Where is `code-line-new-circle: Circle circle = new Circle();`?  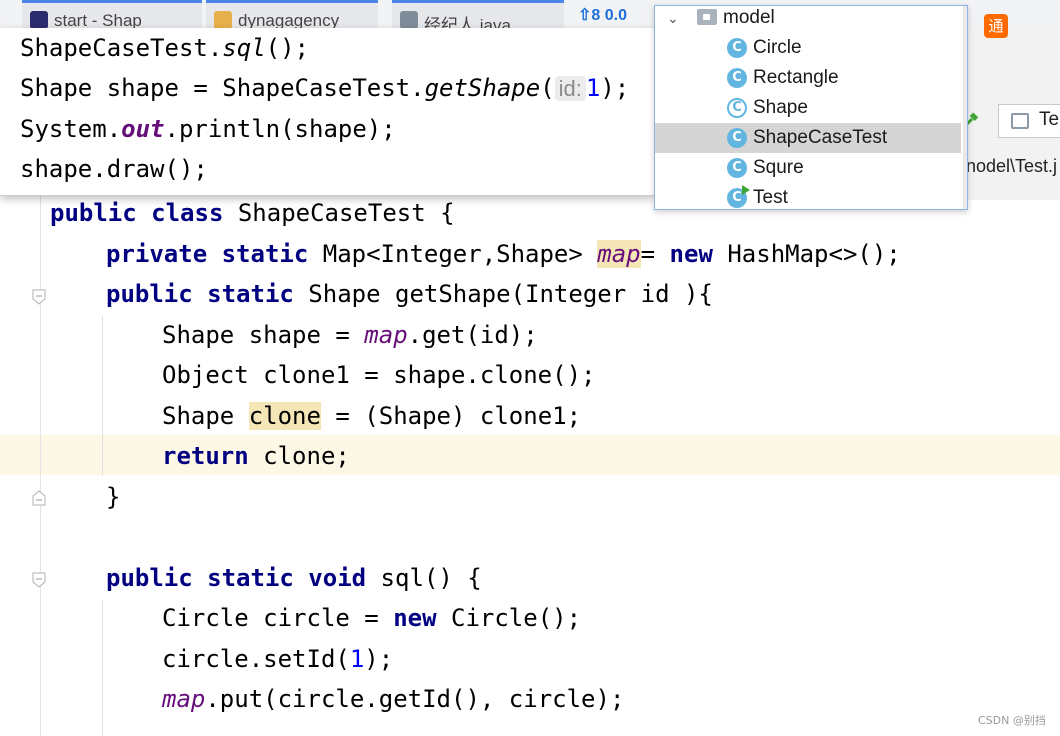 code-line-new-circle: Circle circle = new Circle(); is located at coordinates (372, 618).